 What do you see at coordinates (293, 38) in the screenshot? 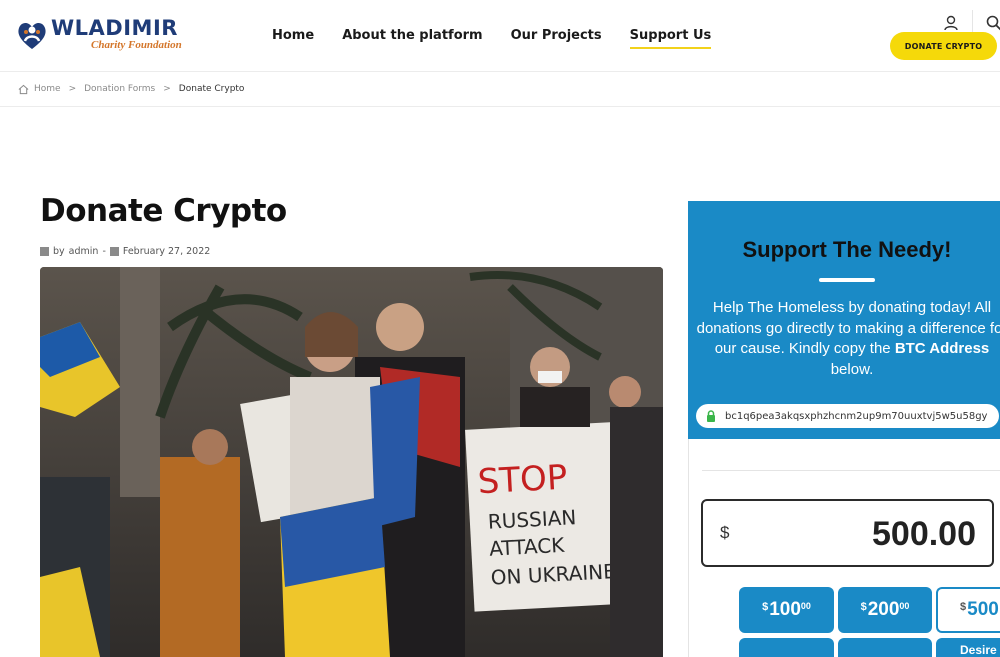
I see `nav-home: Home` at bounding box center [293, 38].